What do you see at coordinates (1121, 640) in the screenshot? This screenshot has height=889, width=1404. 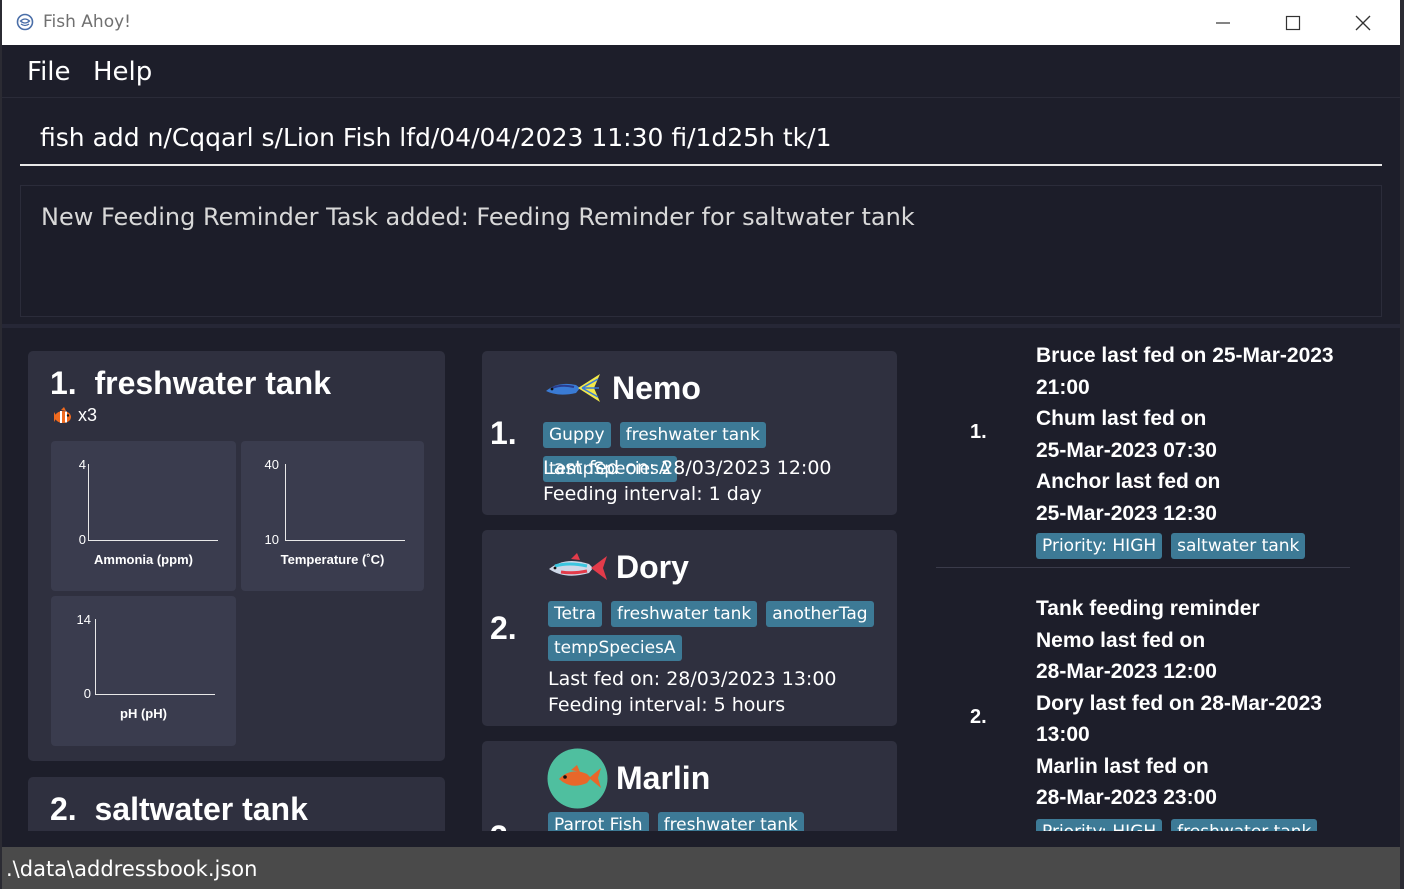 I see `task-line: Nemo last fed on` at bounding box center [1121, 640].